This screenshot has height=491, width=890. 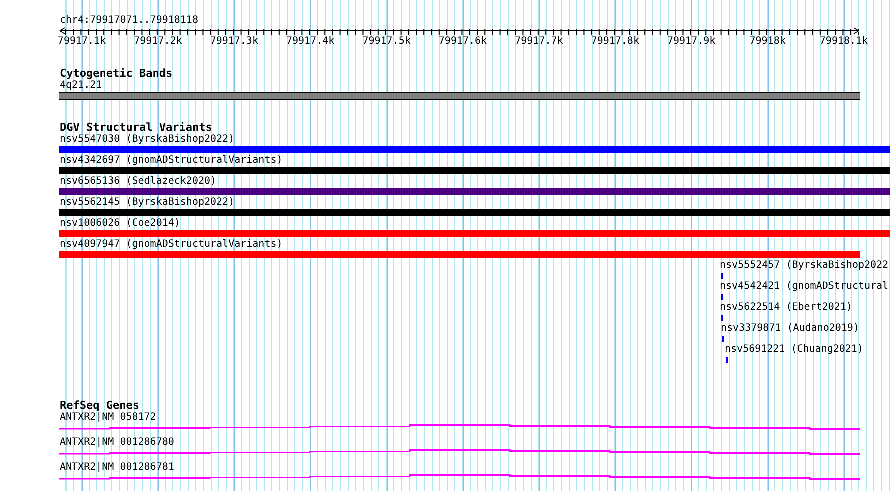 I want to click on tick-label: 79917.5k, so click(x=386, y=41).